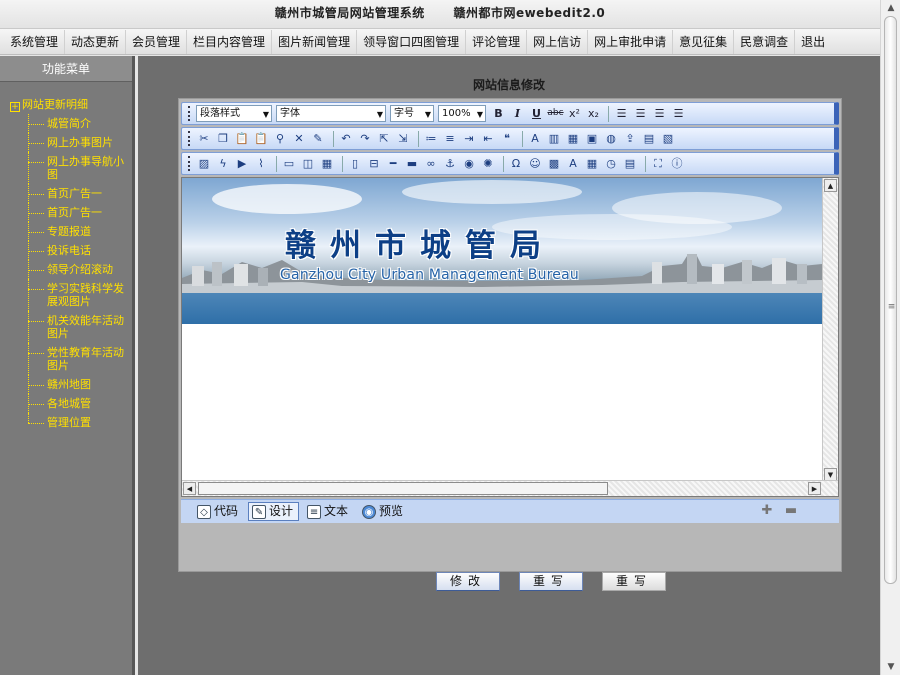 The image size is (900, 675). I want to click on menu-leader-window: 领导窗口四图管理, so click(412, 41).